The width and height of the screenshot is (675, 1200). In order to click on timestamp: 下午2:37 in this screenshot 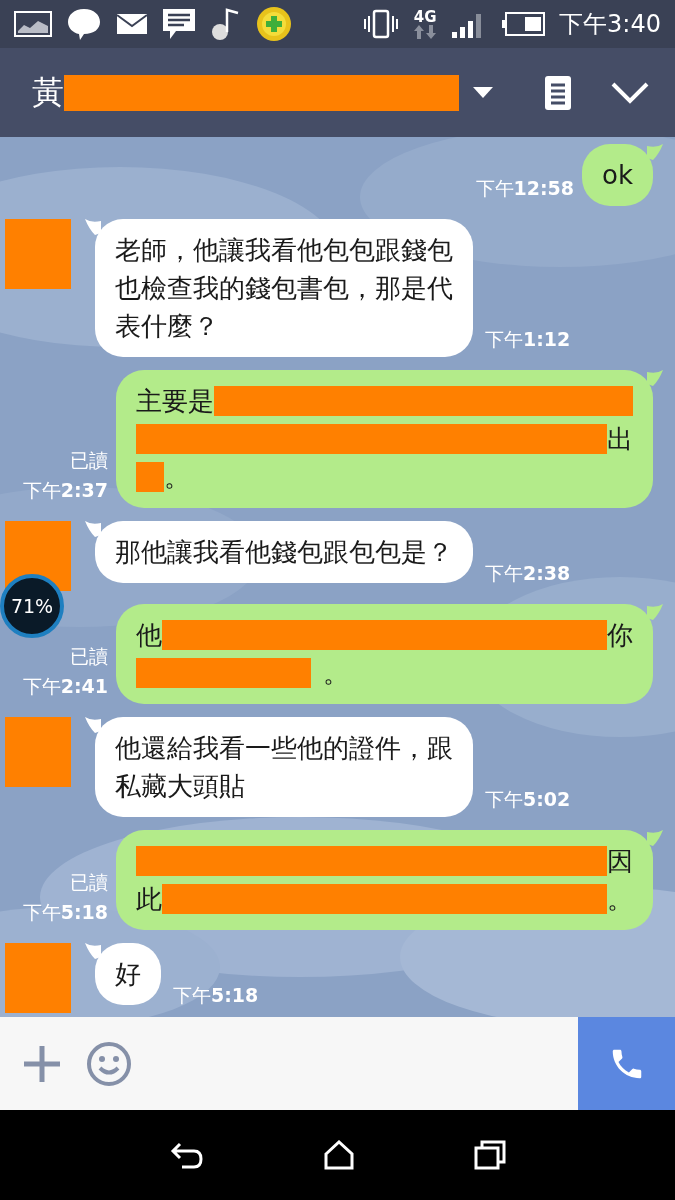, I will do `click(65, 490)`.